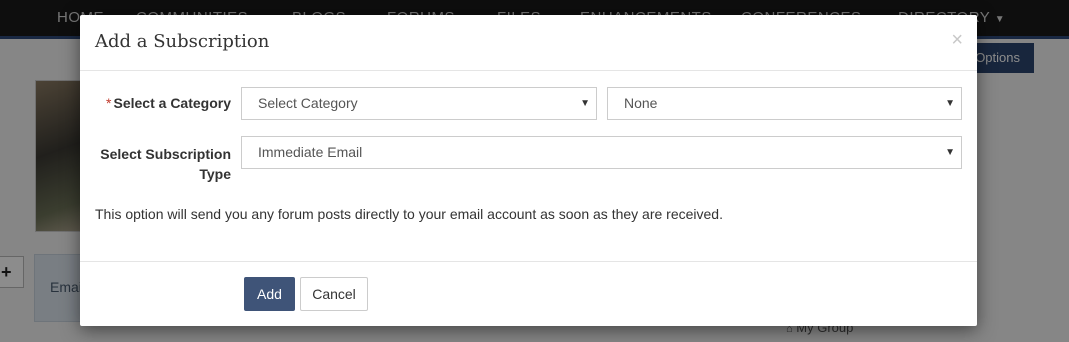  Describe the element at coordinates (182, 41) in the screenshot. I see `modal-title: Add a Subscription` at that location.